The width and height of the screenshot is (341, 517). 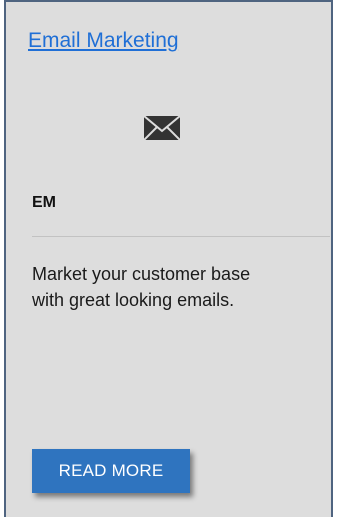 What do you see at coordinates (181, 236) in the screenshot?
I see `divider` at bounding box center [181, 236].